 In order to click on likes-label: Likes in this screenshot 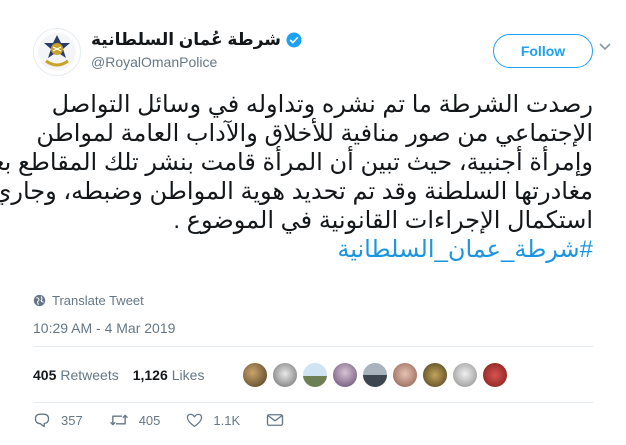, I will do `click(188, 375)`.